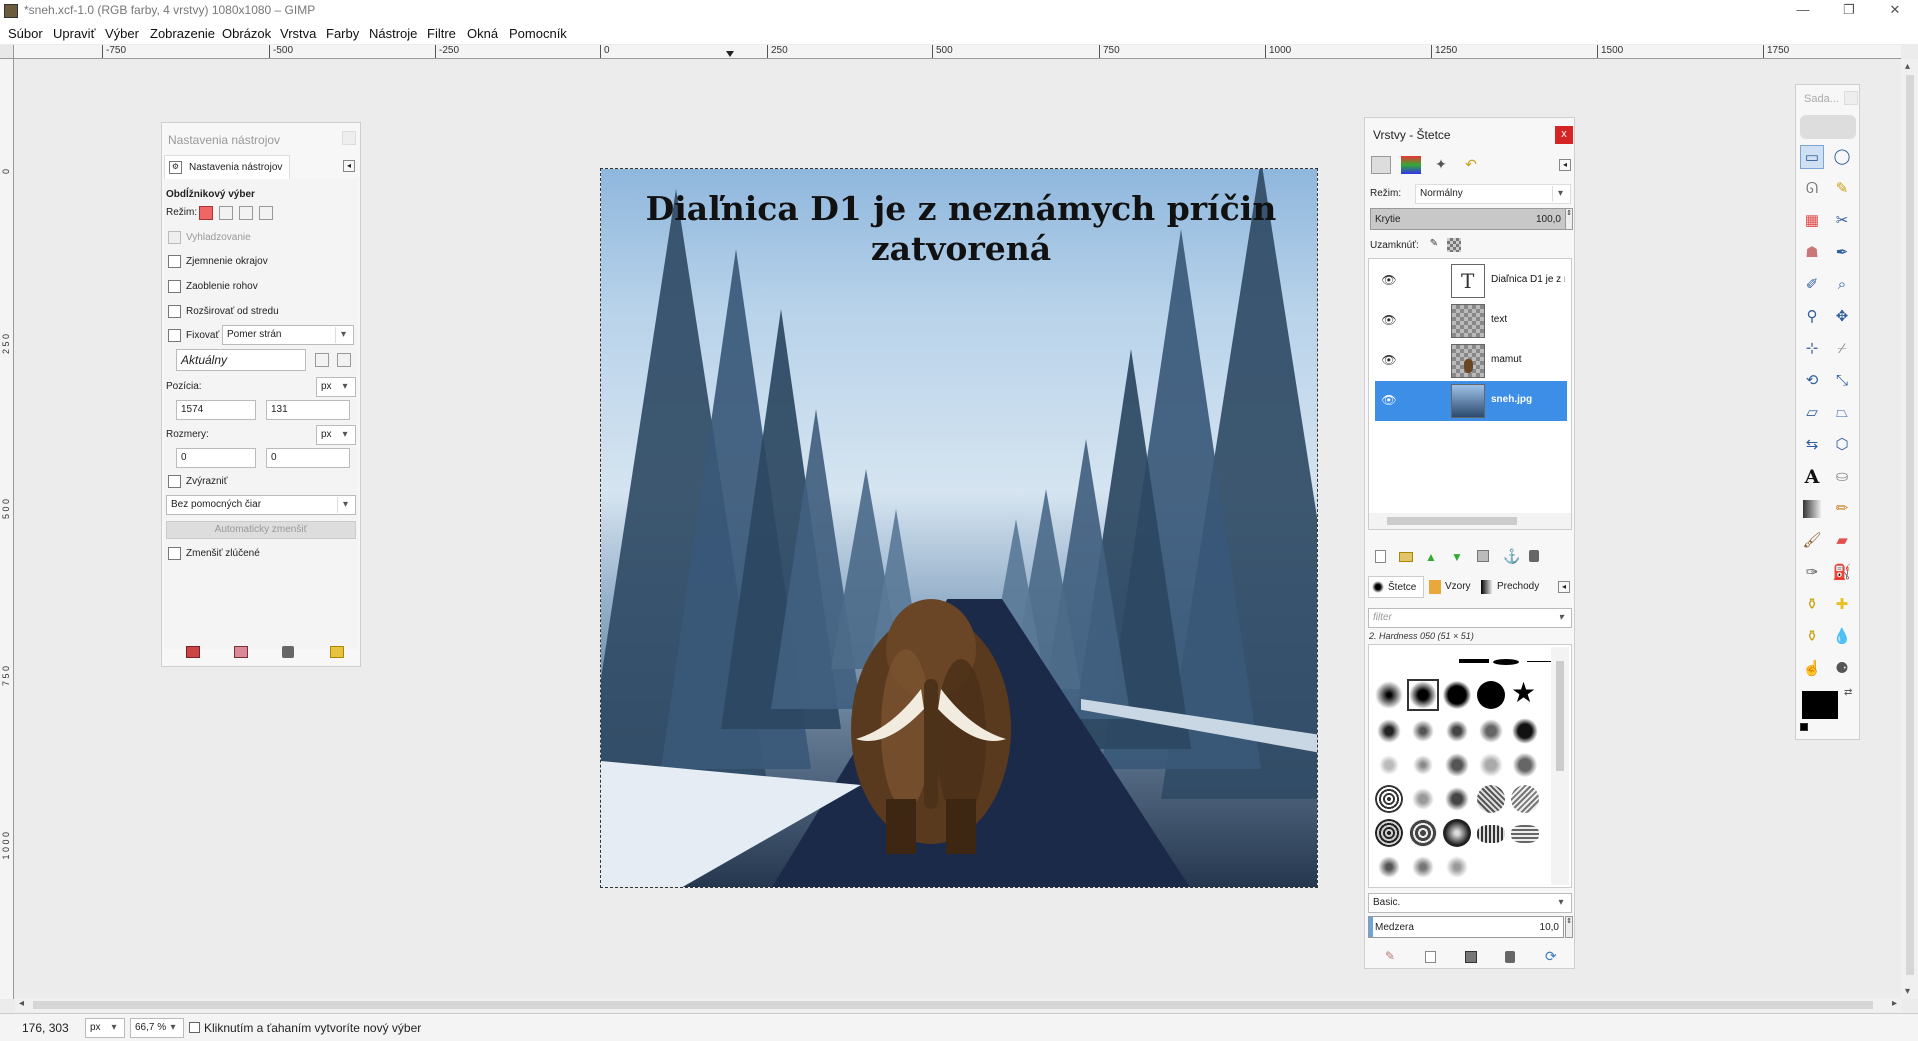 The image size is (1918, 1041). I want to click on fixed-checkbox, so click(174, 335).